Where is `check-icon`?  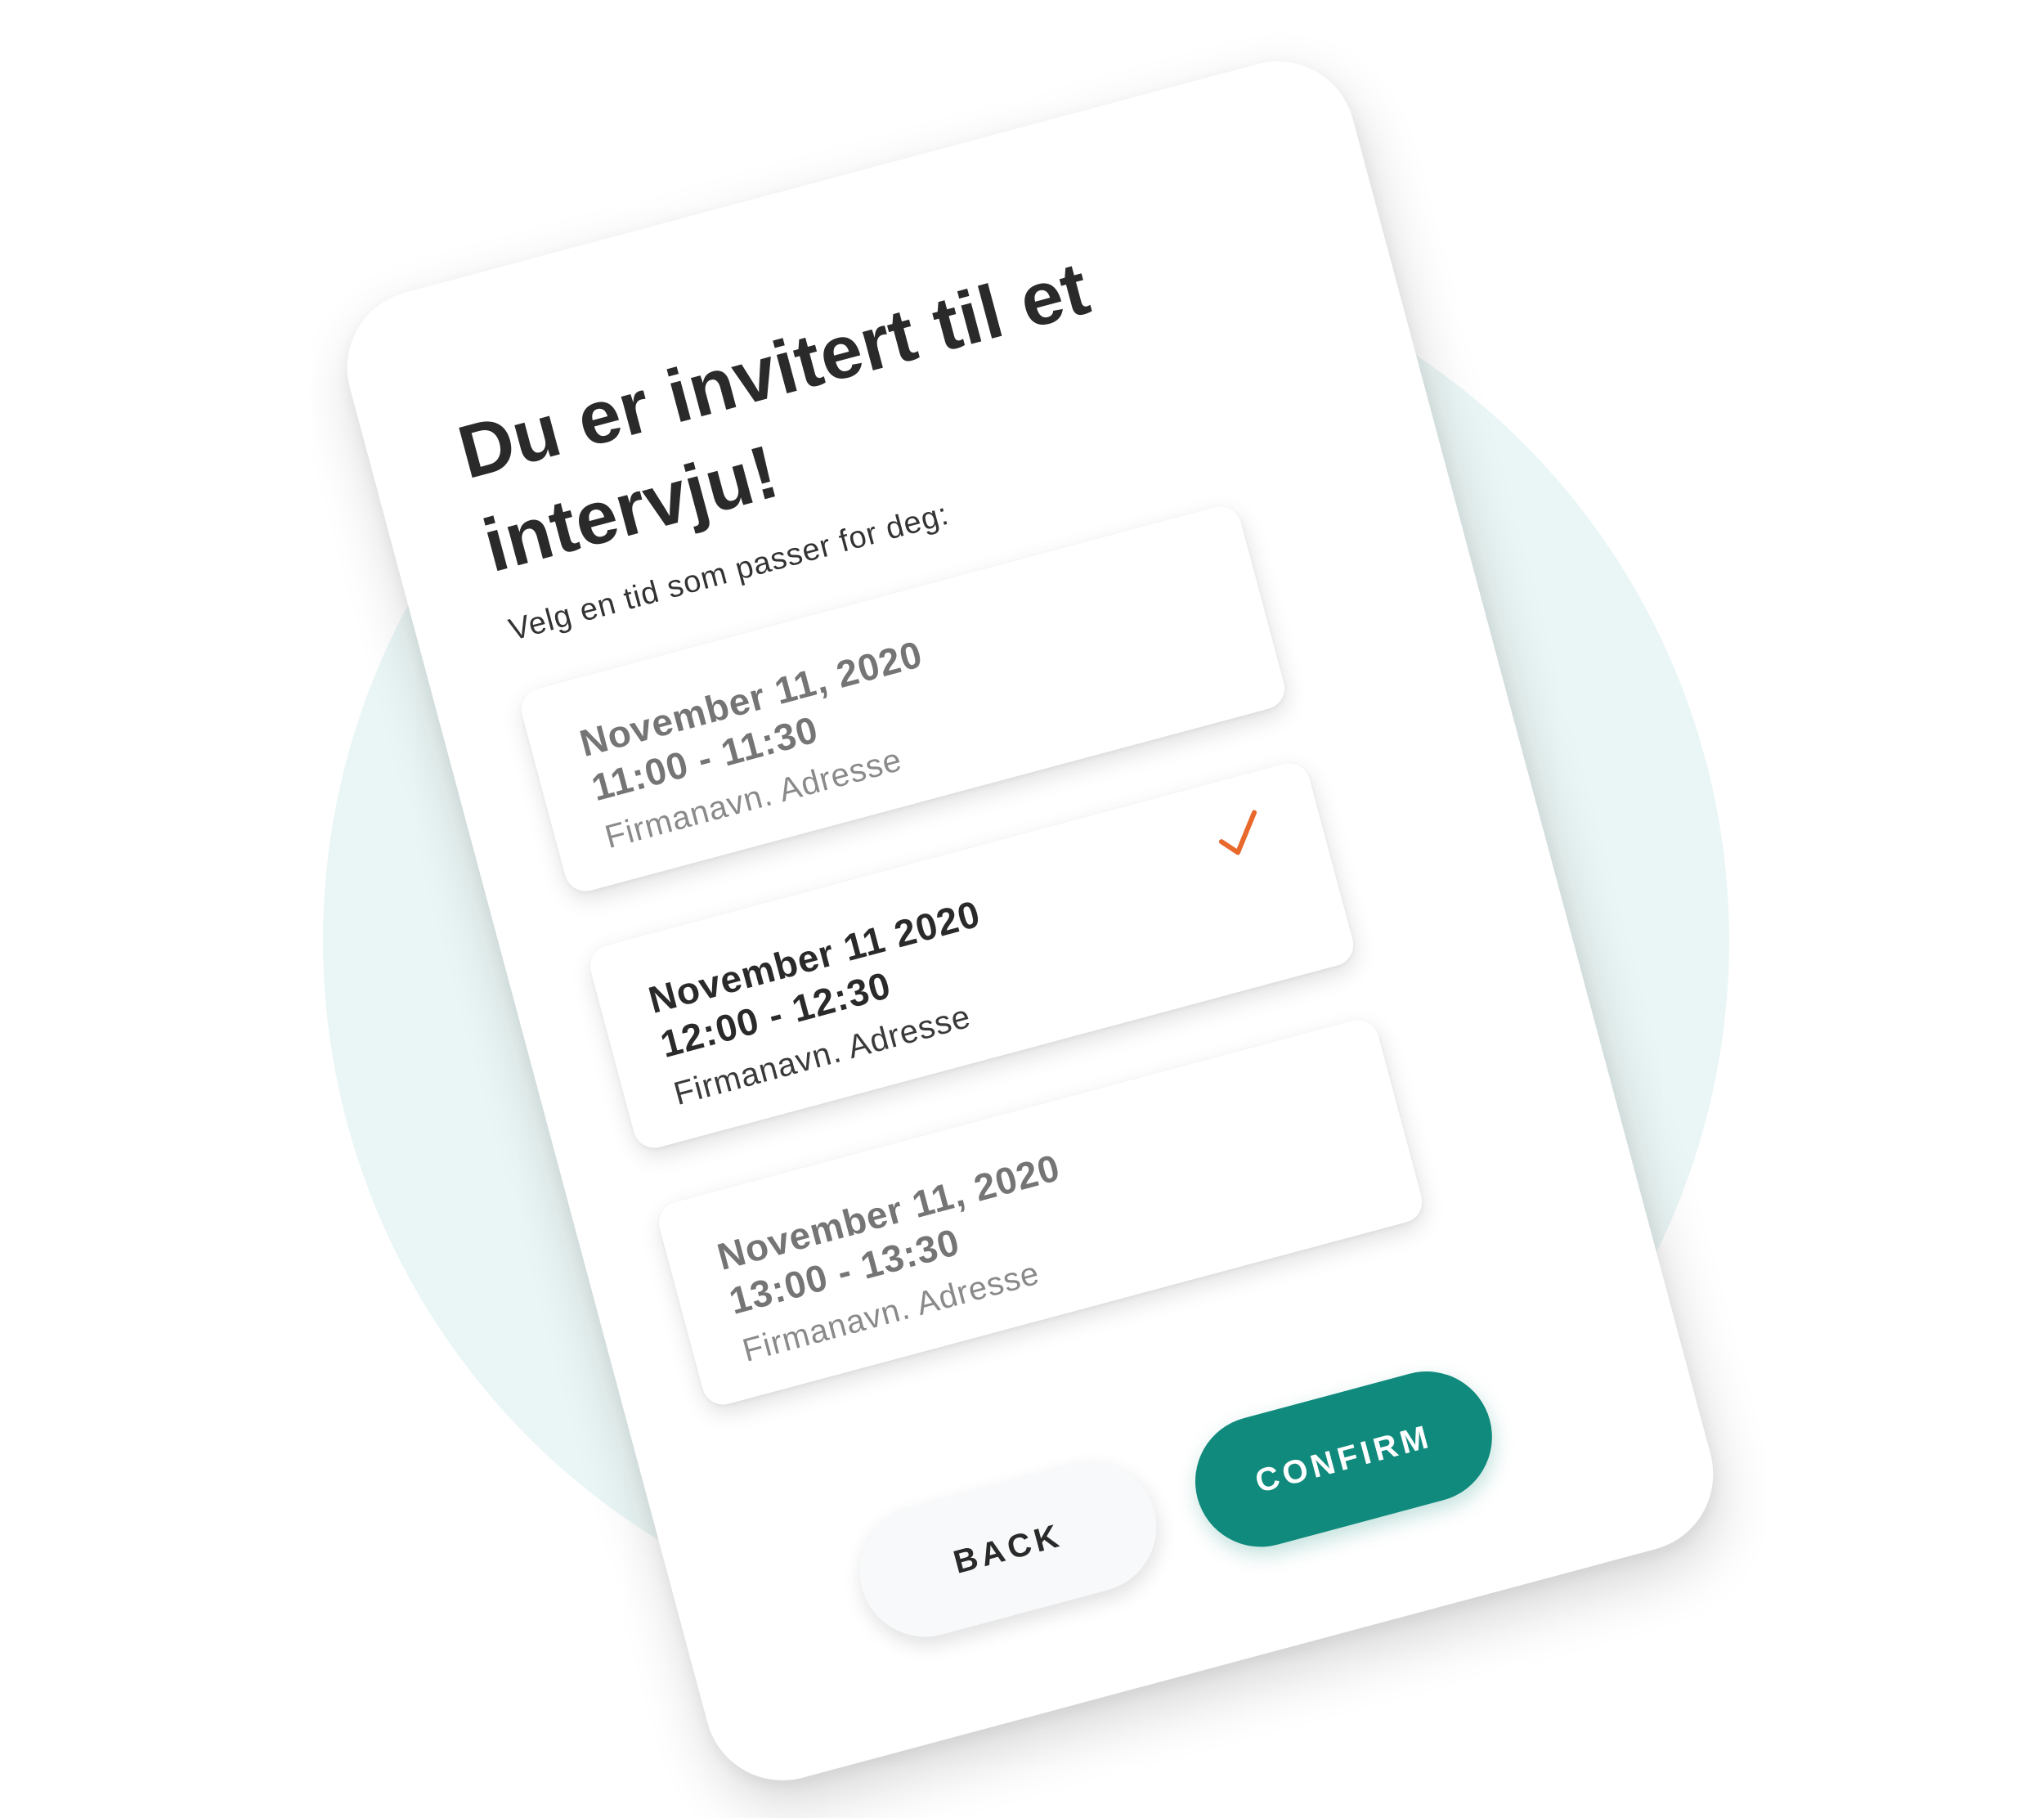 check-icon is located at coordinates (1237, 832).